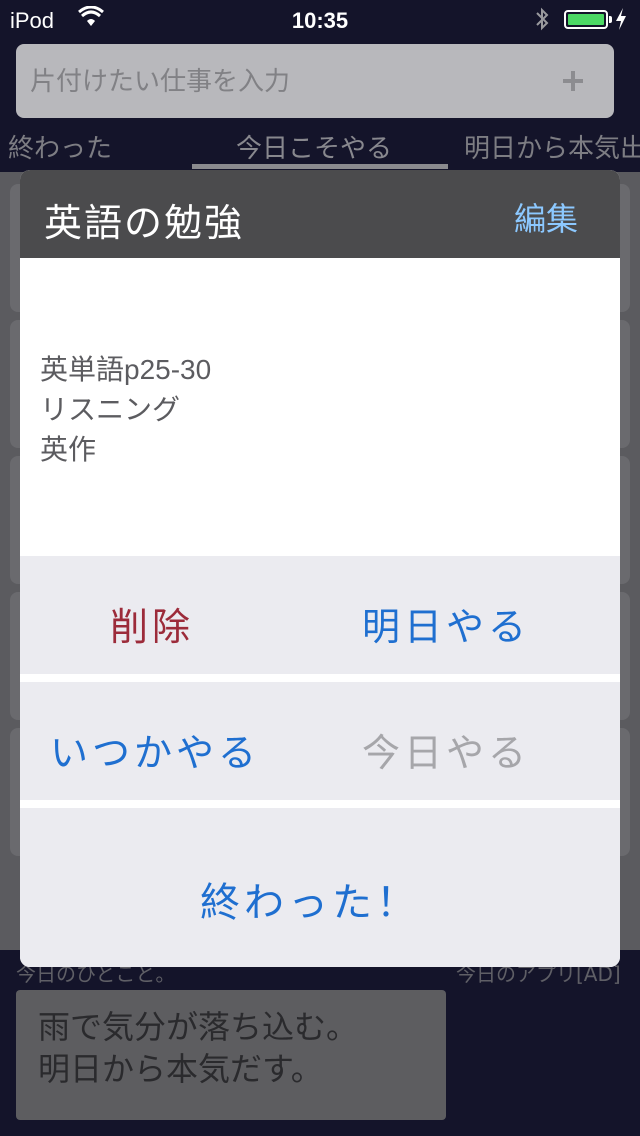  Describe the element at coordinates (126, 369) in the screenshot. I see `task-line: 英単語p25-30` at that location.